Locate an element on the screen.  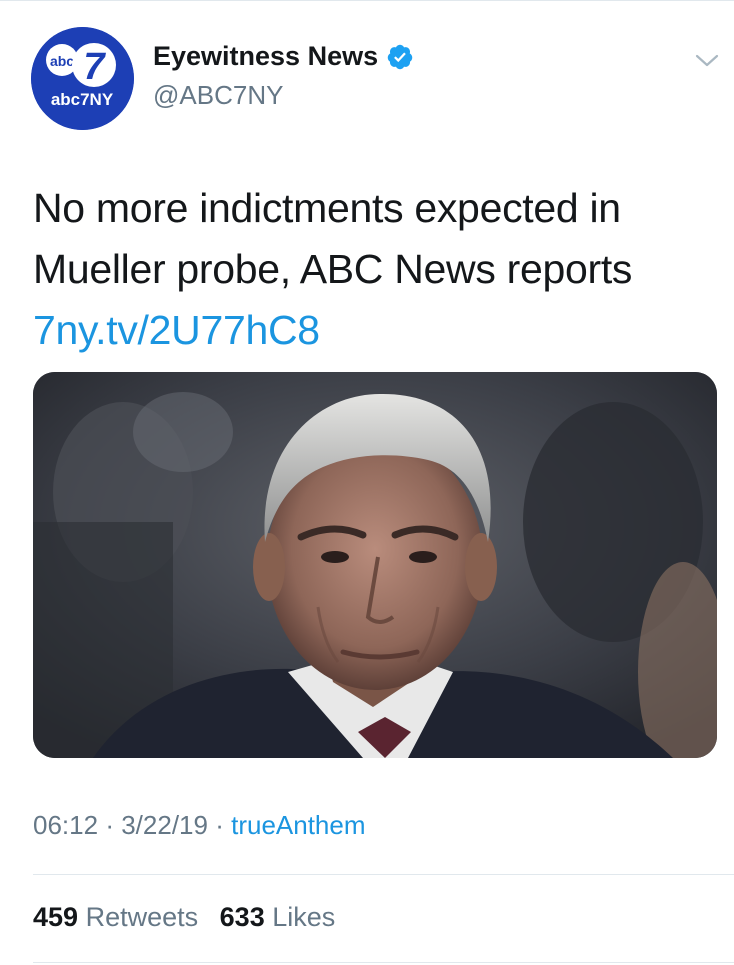
top-divider is located at coordinates (367, 0).